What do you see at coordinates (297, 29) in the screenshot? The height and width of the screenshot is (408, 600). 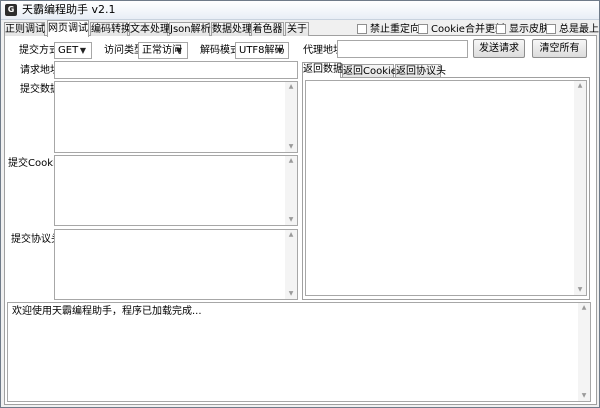 I see `tab-about: 关于` at bounding box center [297, 29].